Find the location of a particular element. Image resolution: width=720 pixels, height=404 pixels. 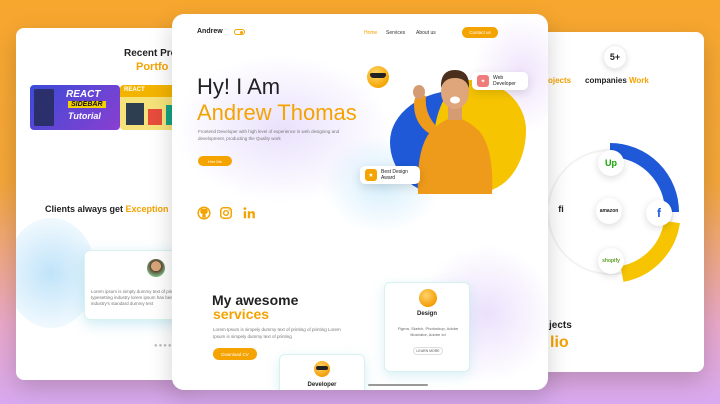

thumbnail-text-tutorial: Tutorial is located at coordinates (84, 116).